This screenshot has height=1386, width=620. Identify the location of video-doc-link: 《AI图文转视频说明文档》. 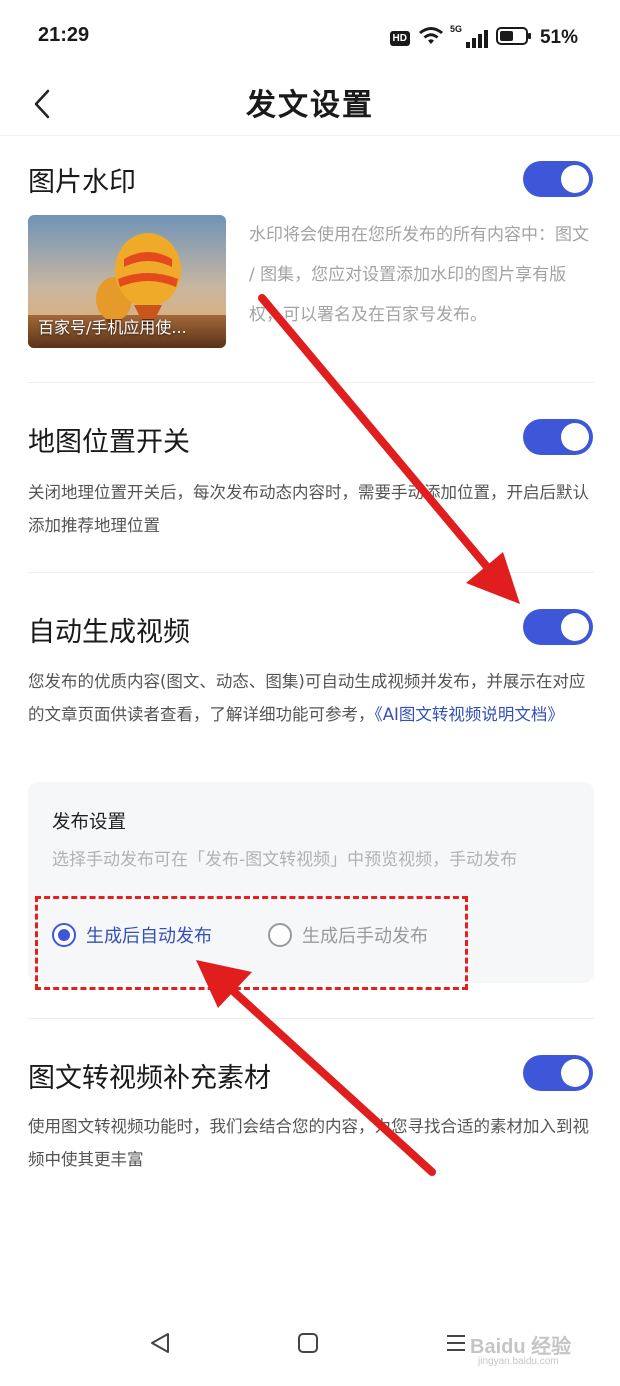
(469, 714).